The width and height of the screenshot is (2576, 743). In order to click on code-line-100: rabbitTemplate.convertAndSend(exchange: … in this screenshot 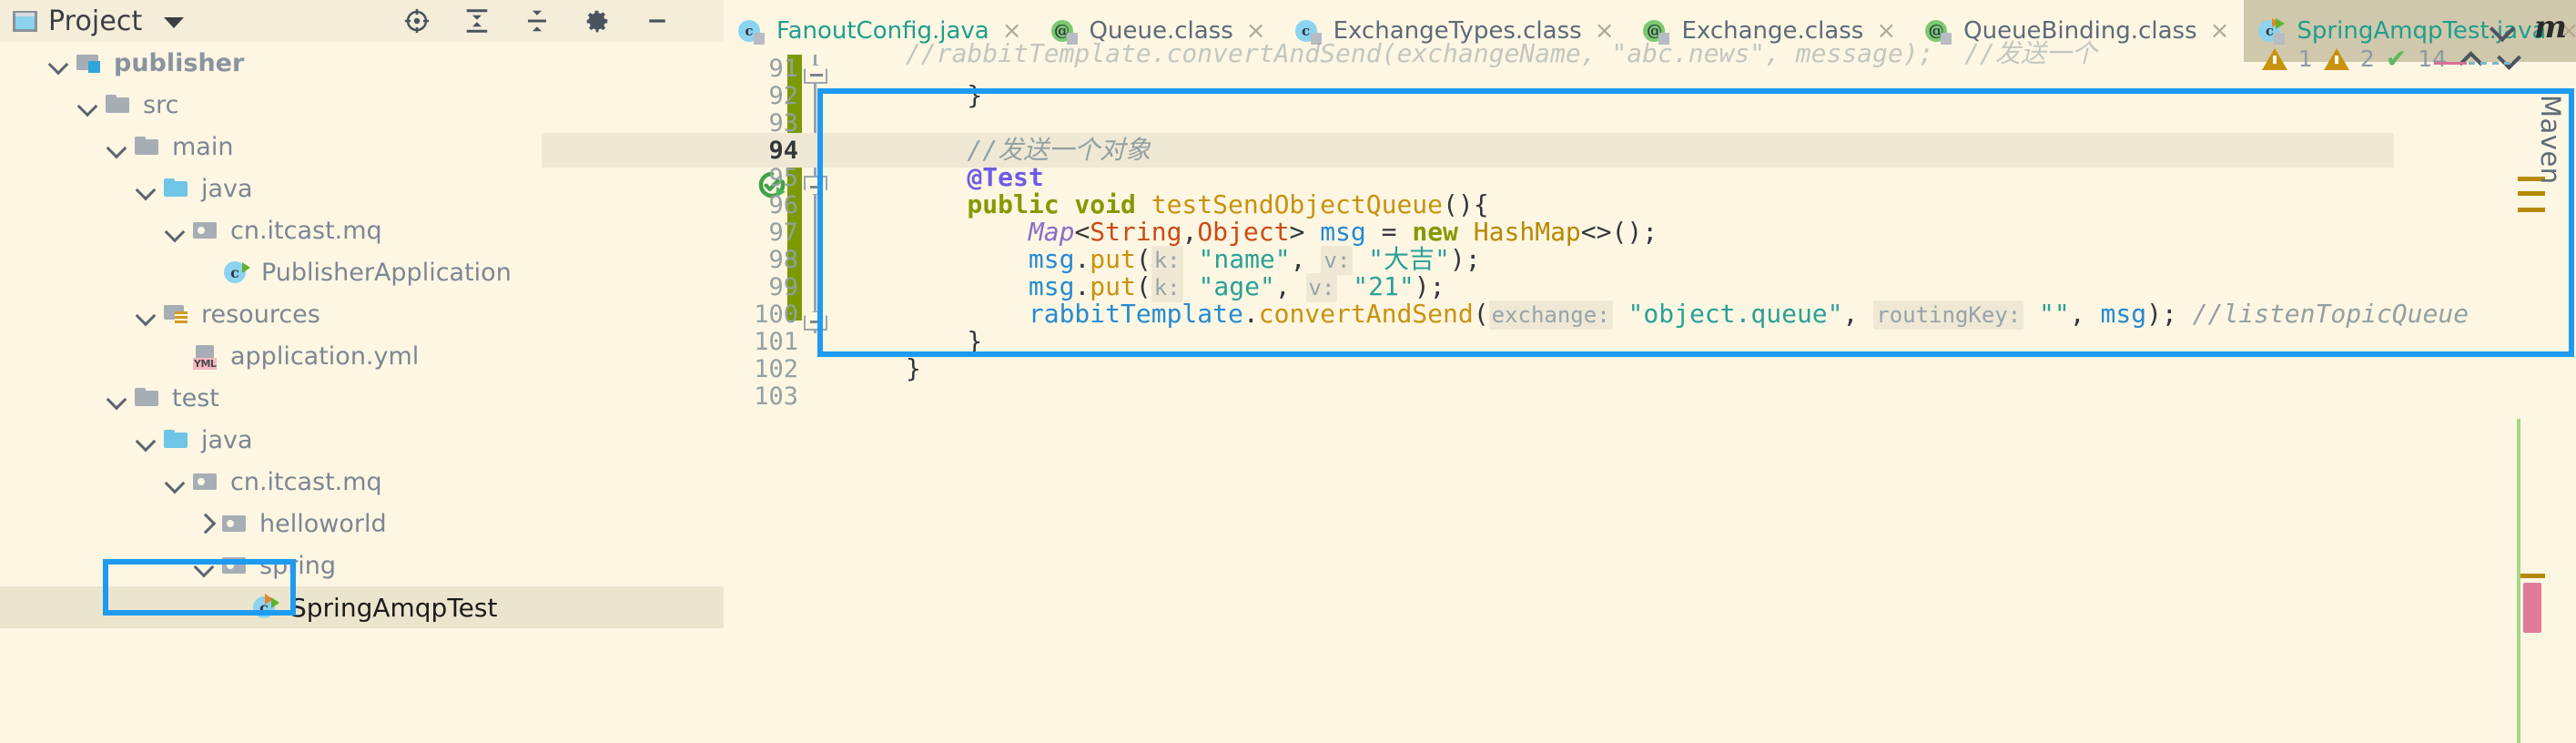, I will do `click(1687, 314)`.